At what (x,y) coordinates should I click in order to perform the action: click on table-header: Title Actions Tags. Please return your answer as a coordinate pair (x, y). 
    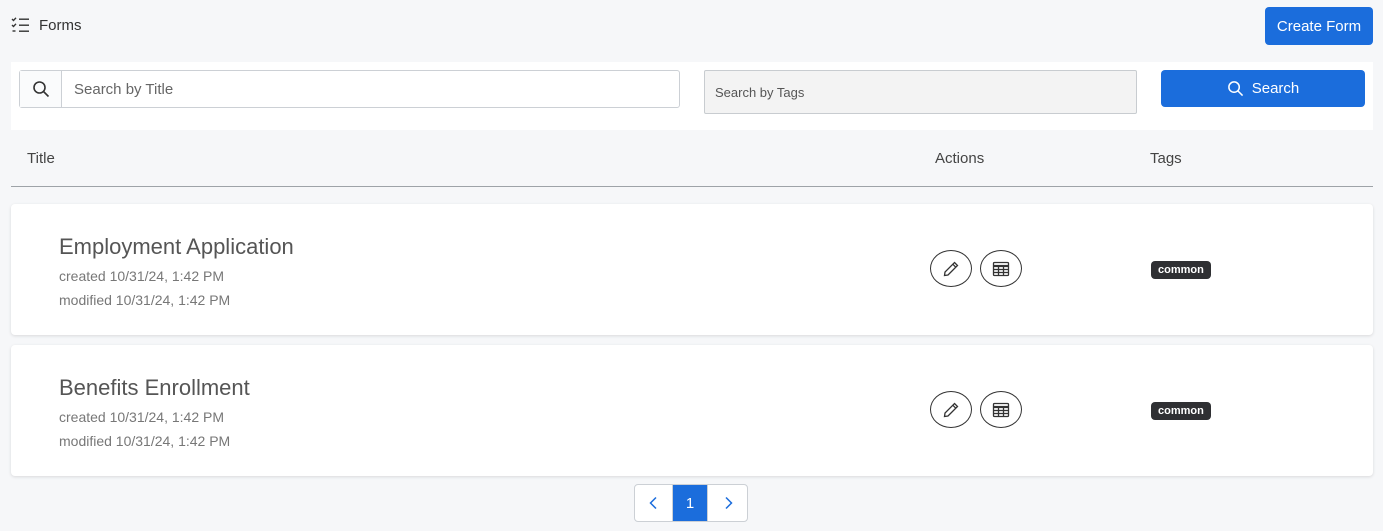
    Looking at the image, I should click on (692, 158).